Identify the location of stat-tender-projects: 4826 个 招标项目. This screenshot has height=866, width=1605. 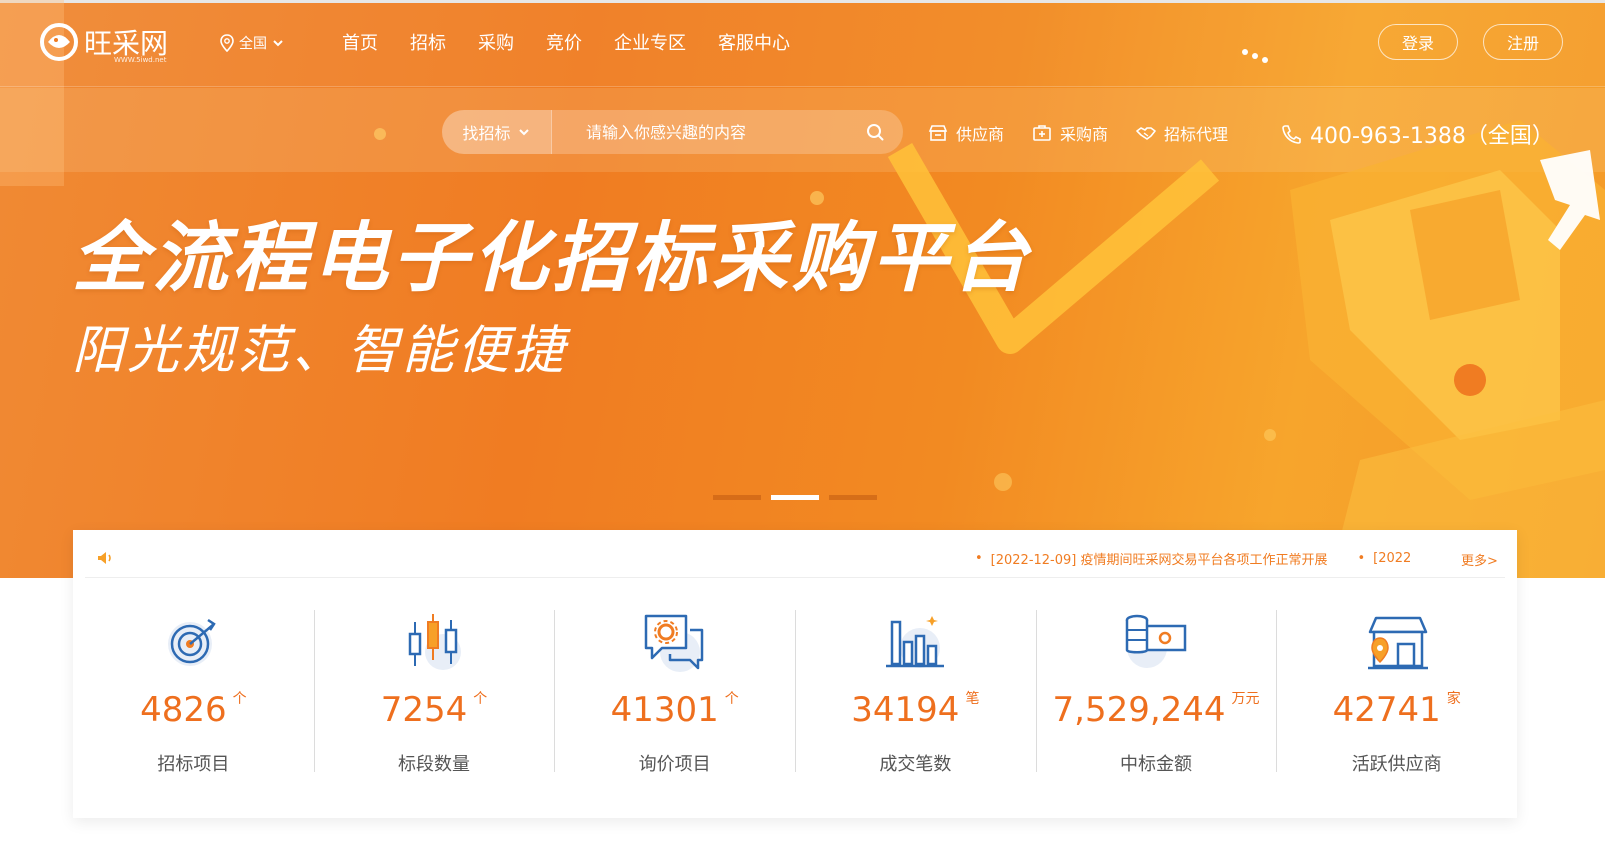
(193, 690).